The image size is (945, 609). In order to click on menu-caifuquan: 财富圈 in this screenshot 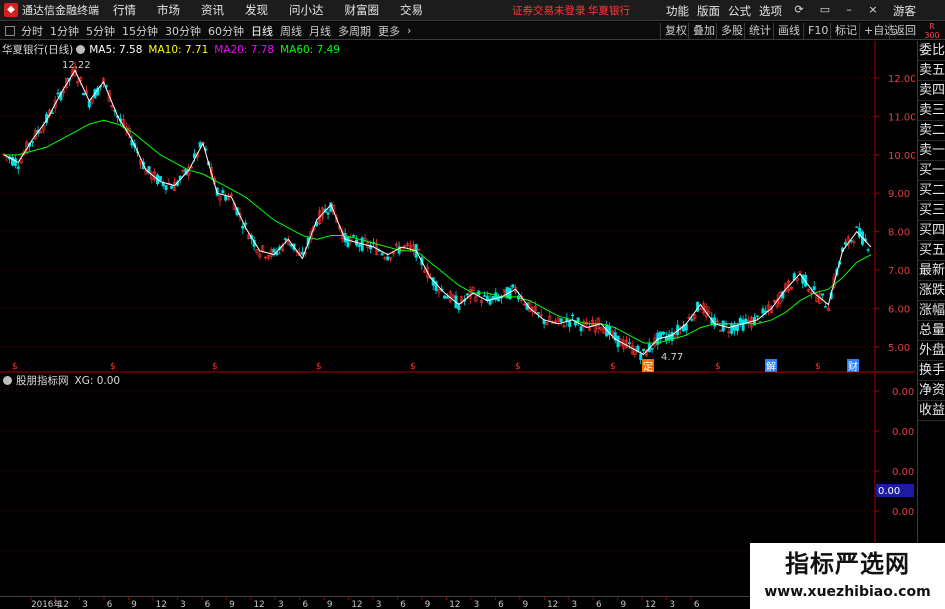, I will do `click(362, 10)`.